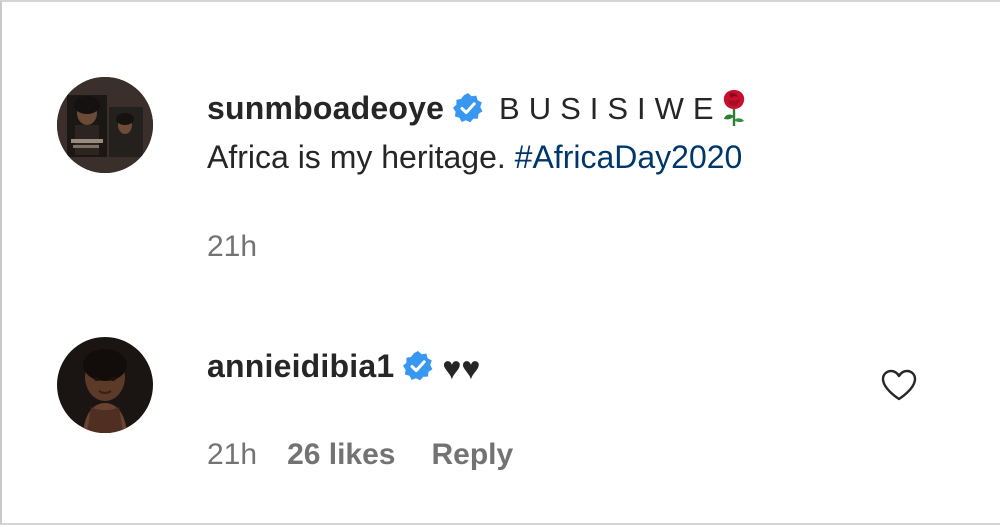 The height and width of the screenshot is (527, 1000). What do you see at coordinates (300, 366) in the screenshot?
I see `username: annieidibia1` at bounding box center [300, 366].